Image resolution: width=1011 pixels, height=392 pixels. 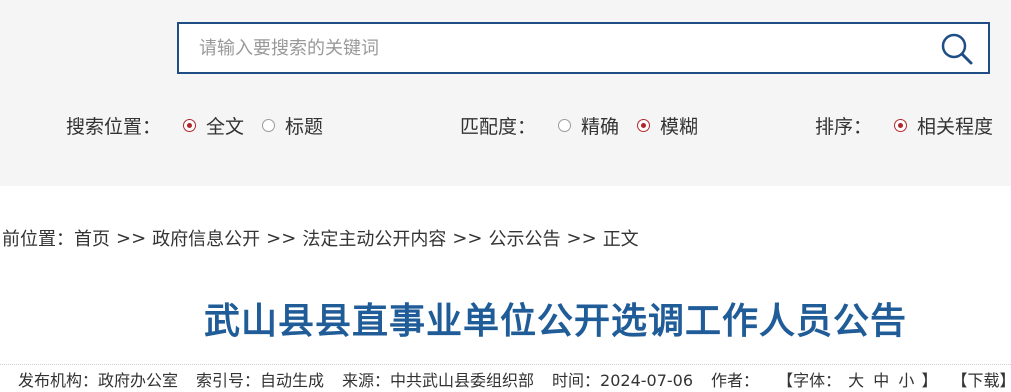 What do you see at coordinates (37, 239) in the screenshot?
I see `breadcrumb-label: 当前位置：` at bounding box center [37, 239].